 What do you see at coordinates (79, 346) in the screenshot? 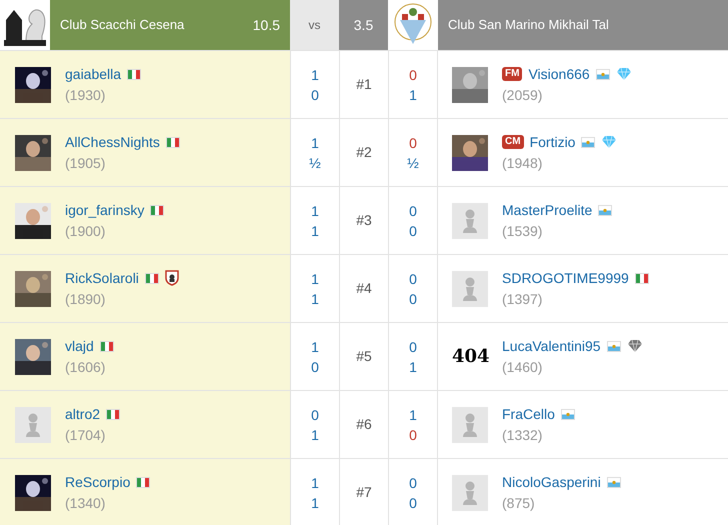
I see `player-name-link: vlajd` at bounding box center [79, 346].